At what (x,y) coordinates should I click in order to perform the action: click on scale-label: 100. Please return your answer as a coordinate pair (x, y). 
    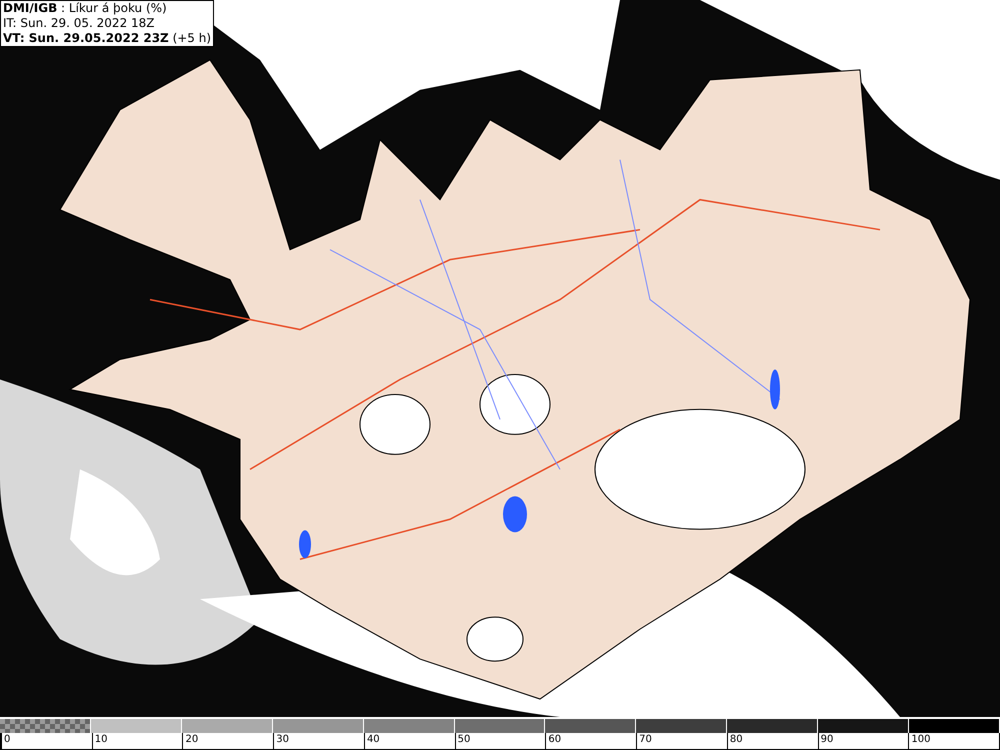
    Looking at the image, I should click on (921, 739).